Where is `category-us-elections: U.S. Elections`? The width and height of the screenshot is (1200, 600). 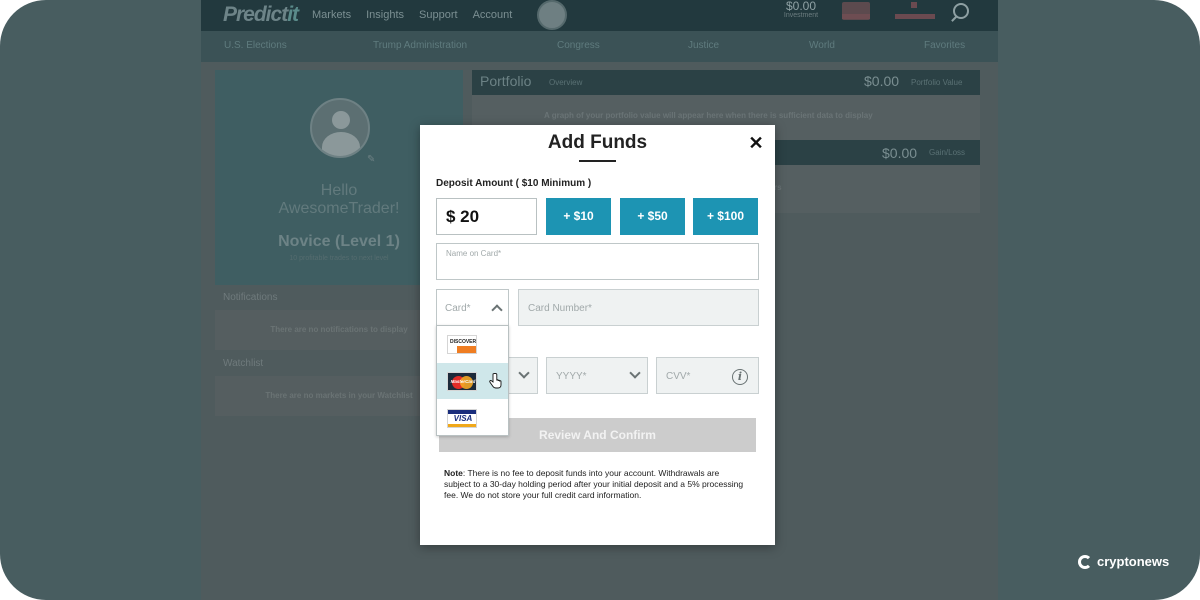 category-us-elections: U.S. Elections is located at coordinates (255, 45).